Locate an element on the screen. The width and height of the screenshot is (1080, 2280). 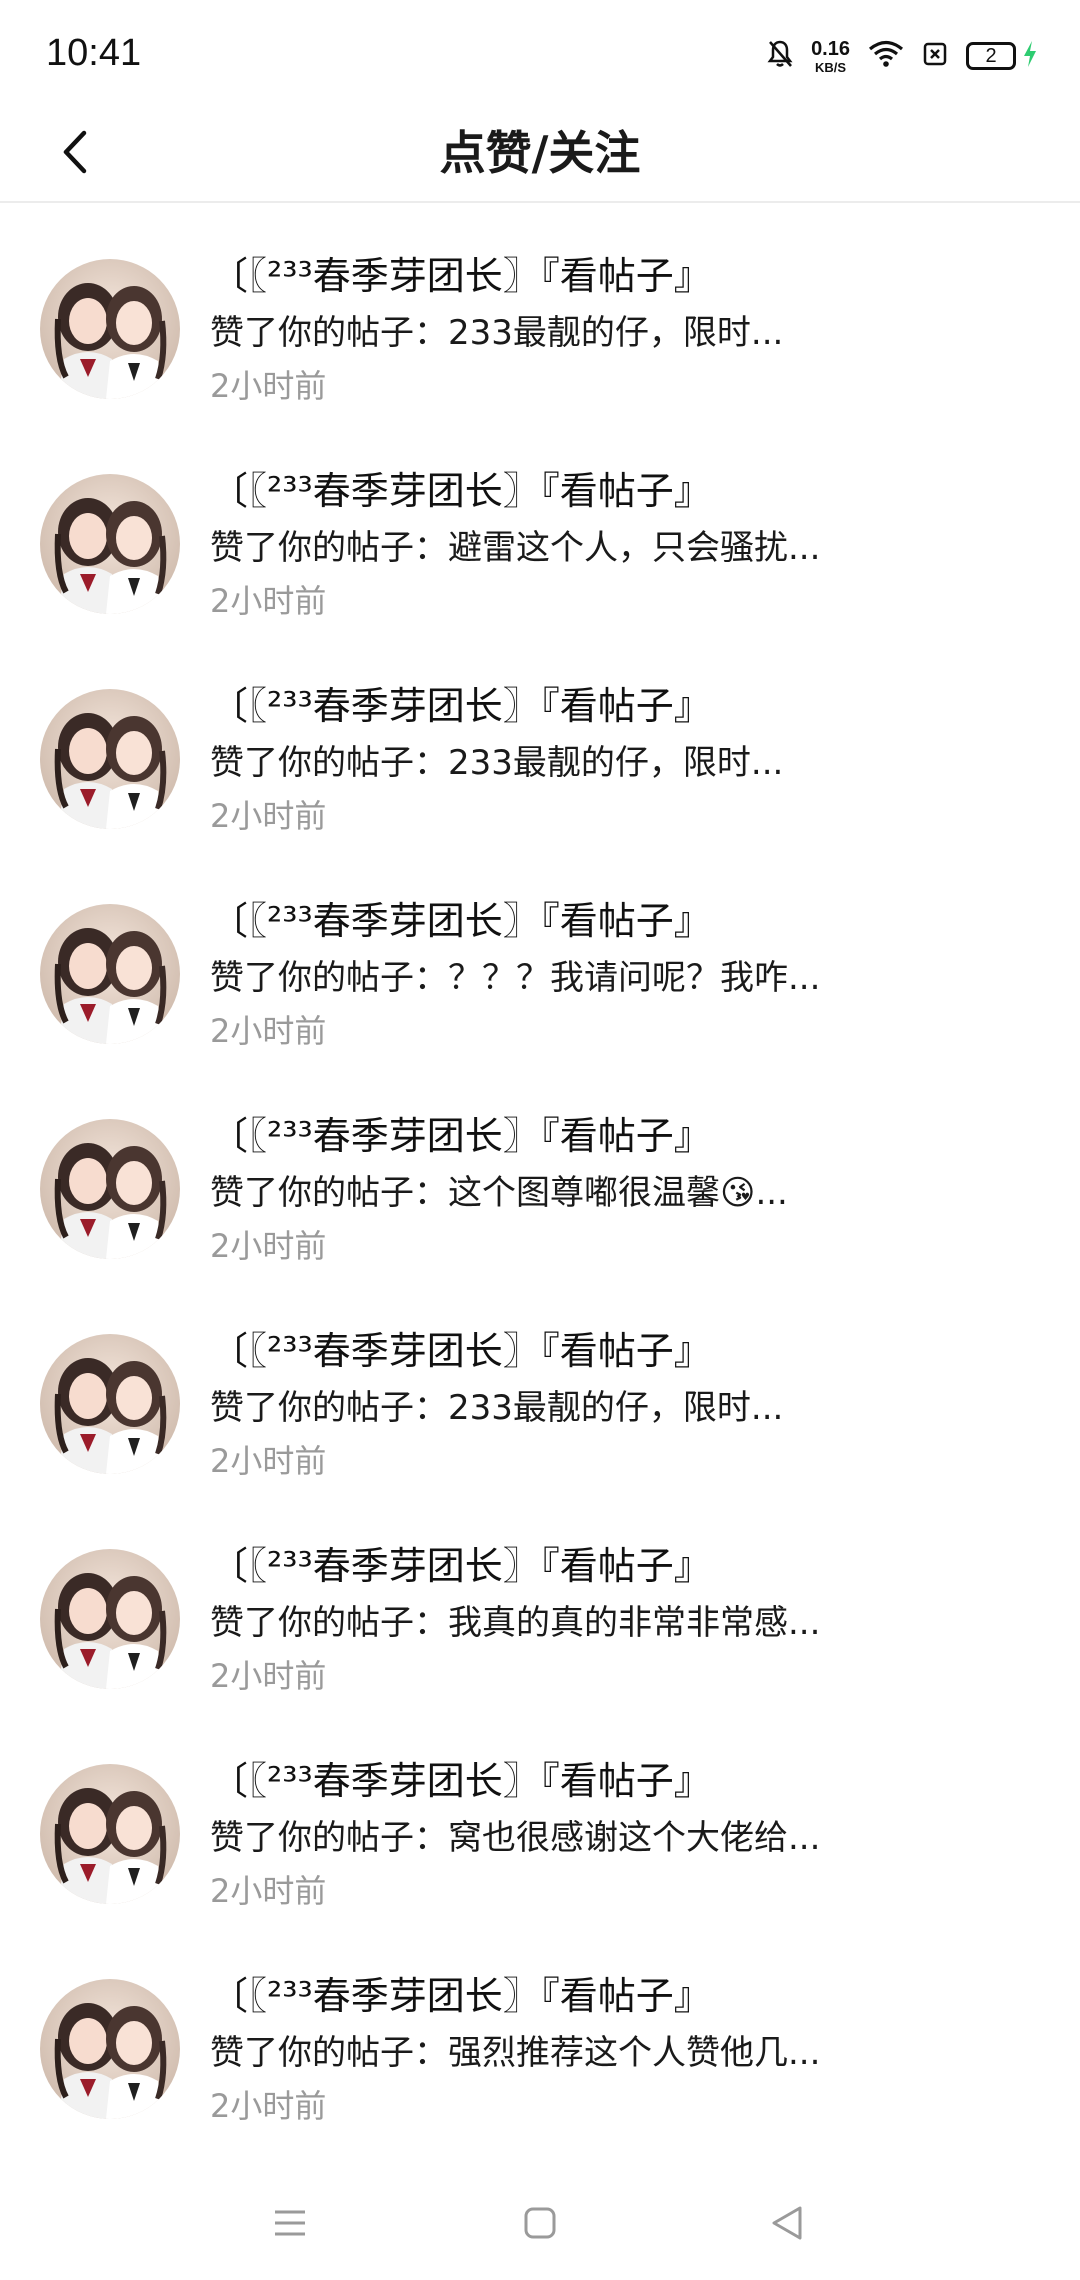
battery-level: 2 is located at coordinates (991, 55).